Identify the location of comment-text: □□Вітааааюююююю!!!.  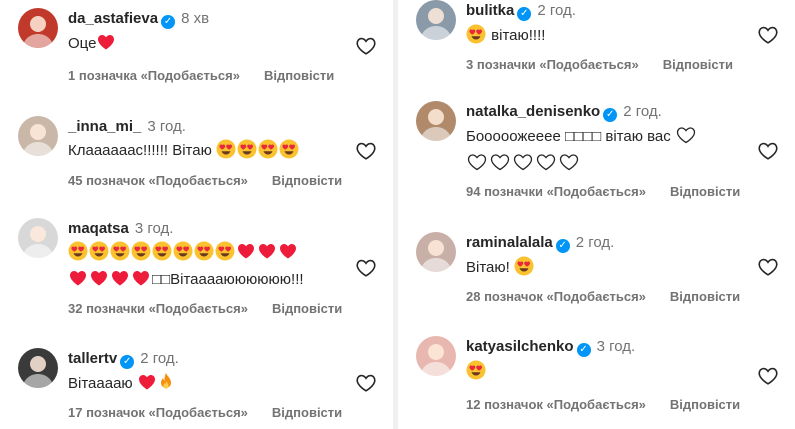
(210, 268).